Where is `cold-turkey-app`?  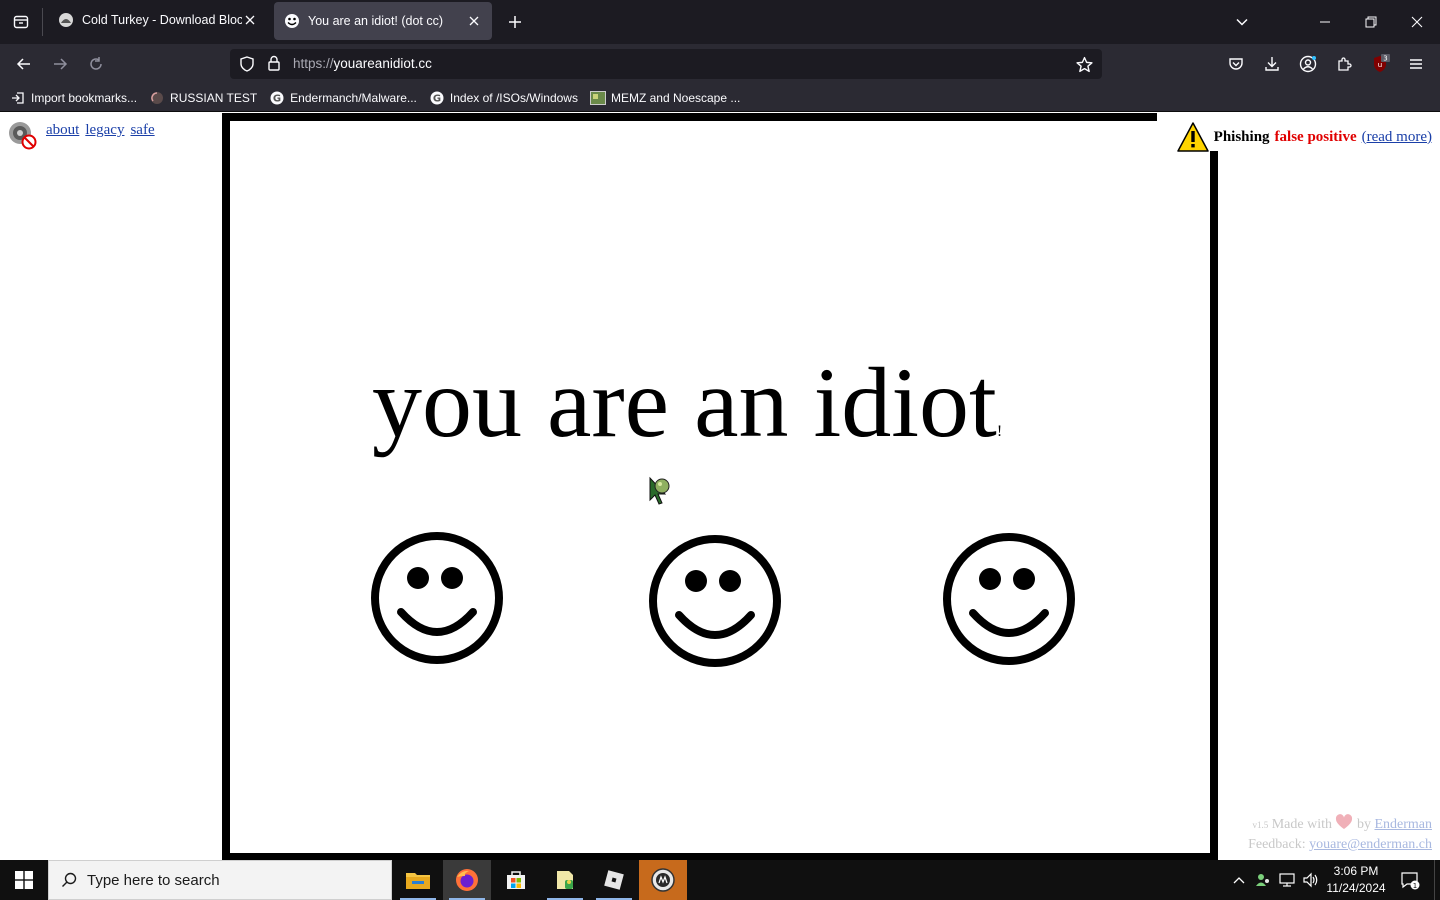 cold-turkey-app is located at coordinates (663, 880).